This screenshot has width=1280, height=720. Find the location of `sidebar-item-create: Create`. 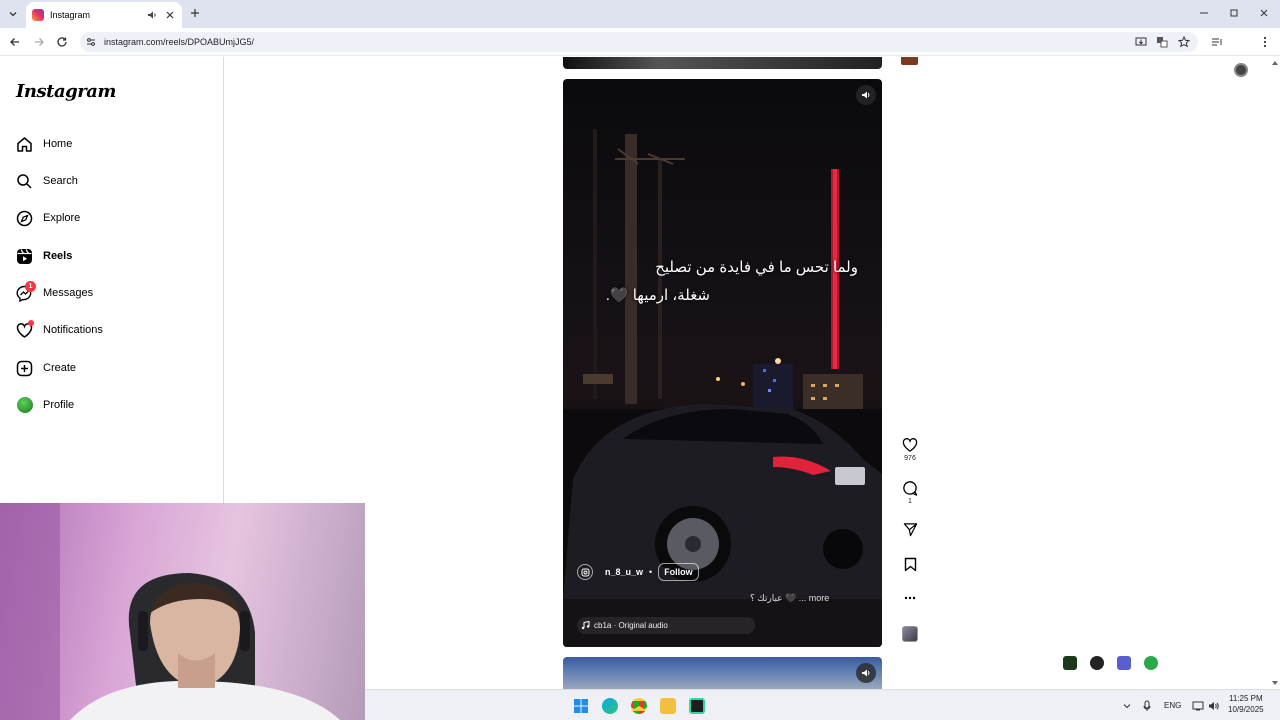

sidebar-item-create: Create is located at coordinates (111, 368).